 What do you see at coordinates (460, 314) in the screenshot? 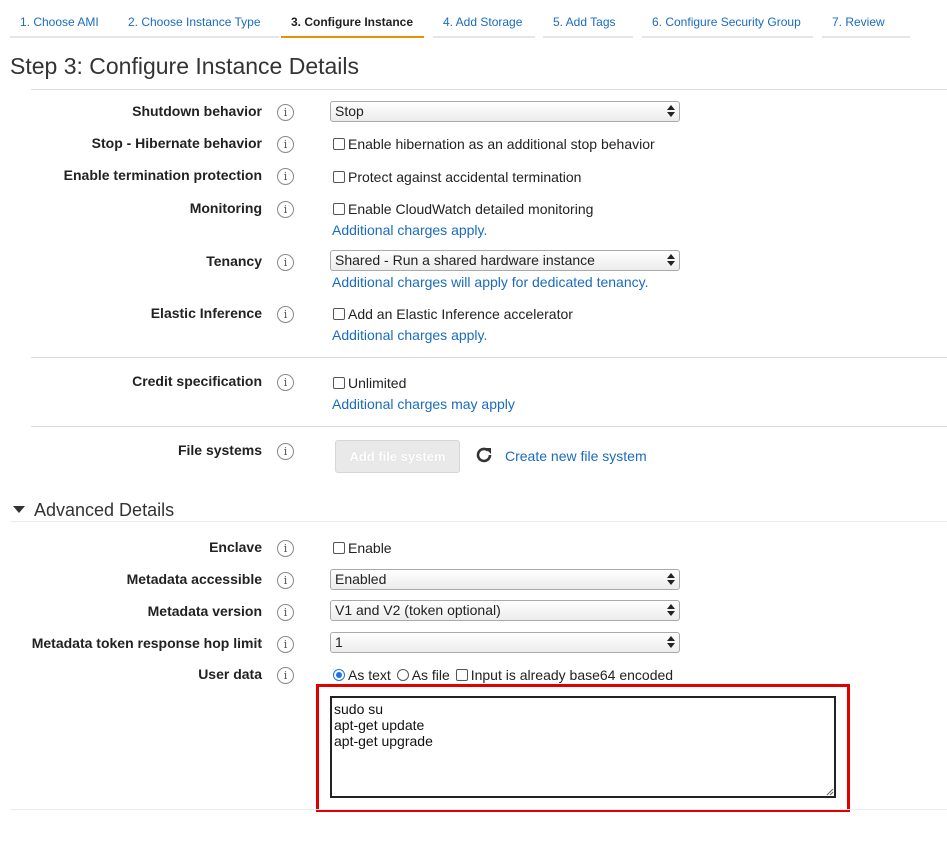
I see `elastic-checkbox-label: Add an Elastic Inference accelerator` at bounding box center [460, 314].